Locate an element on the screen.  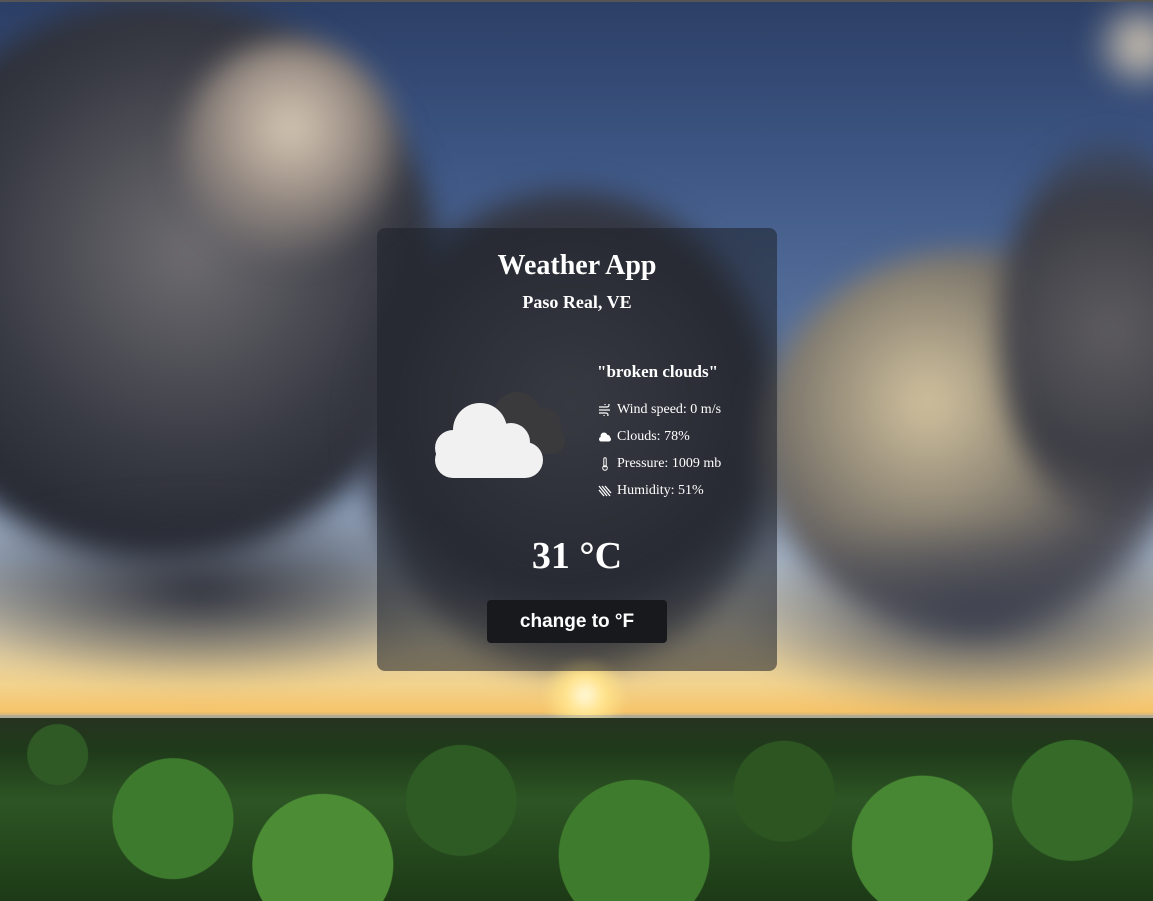
change-unit-button: change to °F is located at coordinates (577, 621).